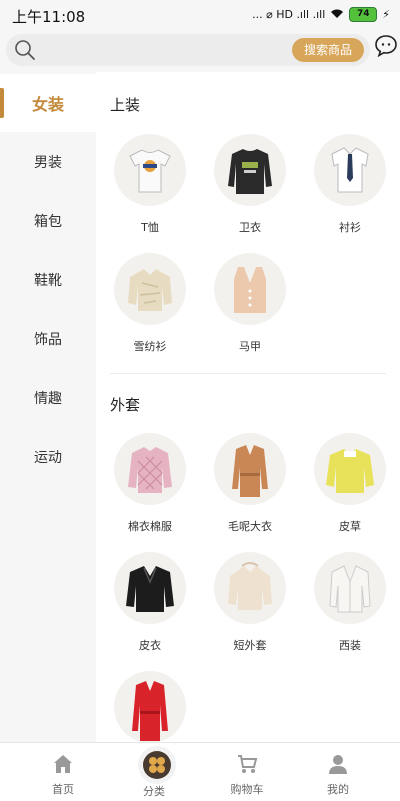 This screenshot has height=801, width=400. I want to click on category-fur: 皮草, so click(350, 488).